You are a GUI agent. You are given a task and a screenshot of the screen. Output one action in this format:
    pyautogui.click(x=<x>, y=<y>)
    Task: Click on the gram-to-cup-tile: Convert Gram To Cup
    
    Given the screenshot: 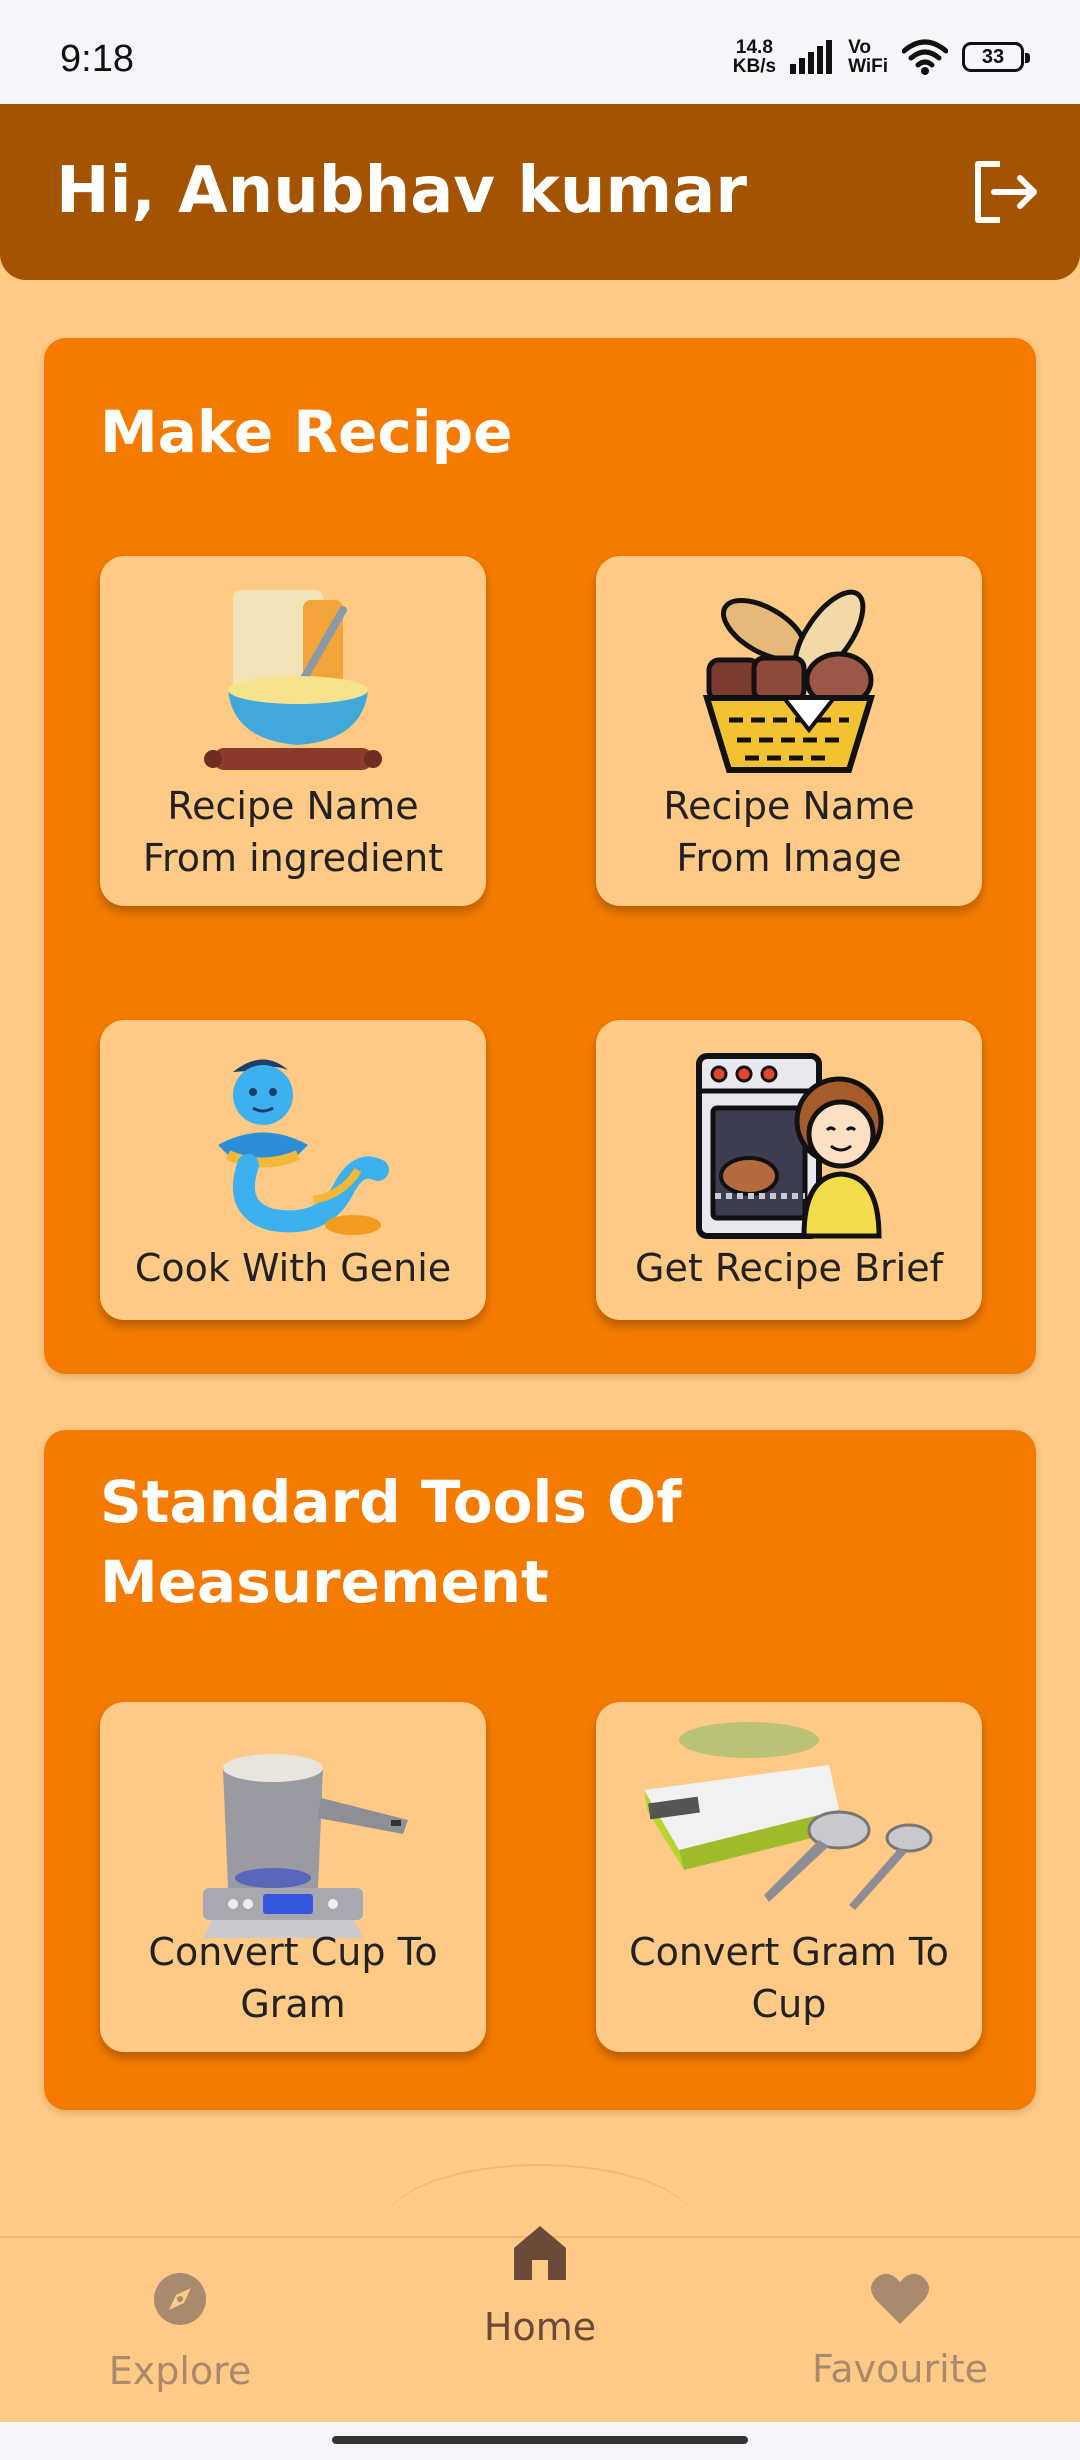 What is the action you would take?
    pyautogui.click(x=789, y=1877)
    